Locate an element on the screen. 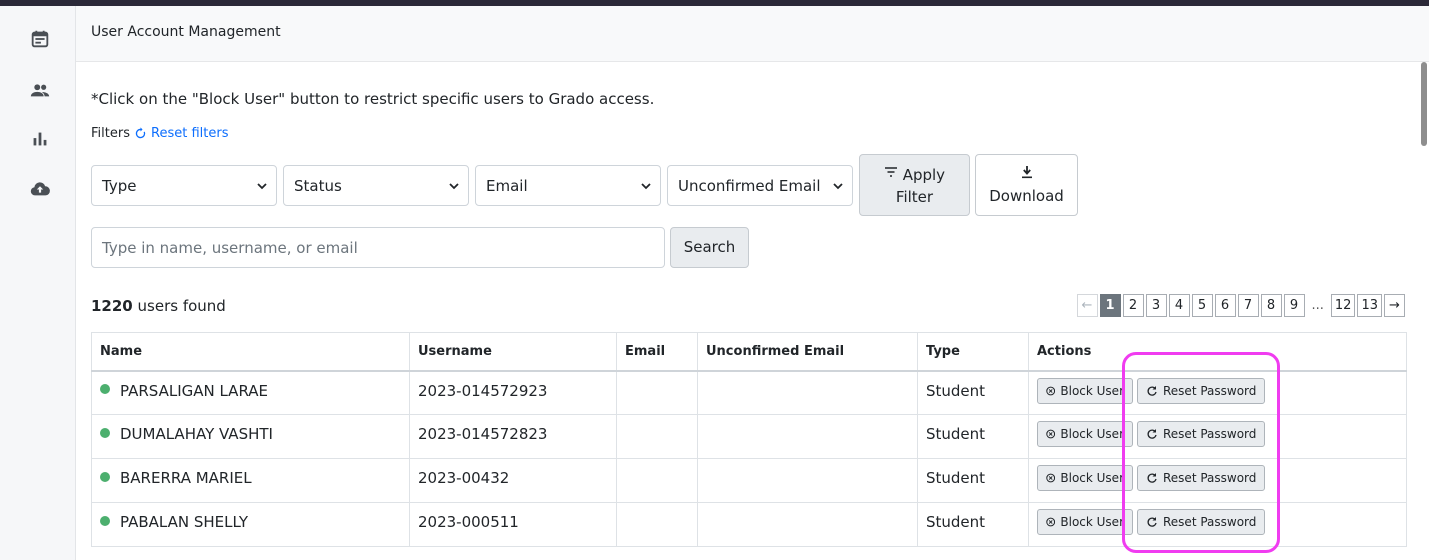  cell-username: 2023-014572823 is located at coordinates (513, 436).